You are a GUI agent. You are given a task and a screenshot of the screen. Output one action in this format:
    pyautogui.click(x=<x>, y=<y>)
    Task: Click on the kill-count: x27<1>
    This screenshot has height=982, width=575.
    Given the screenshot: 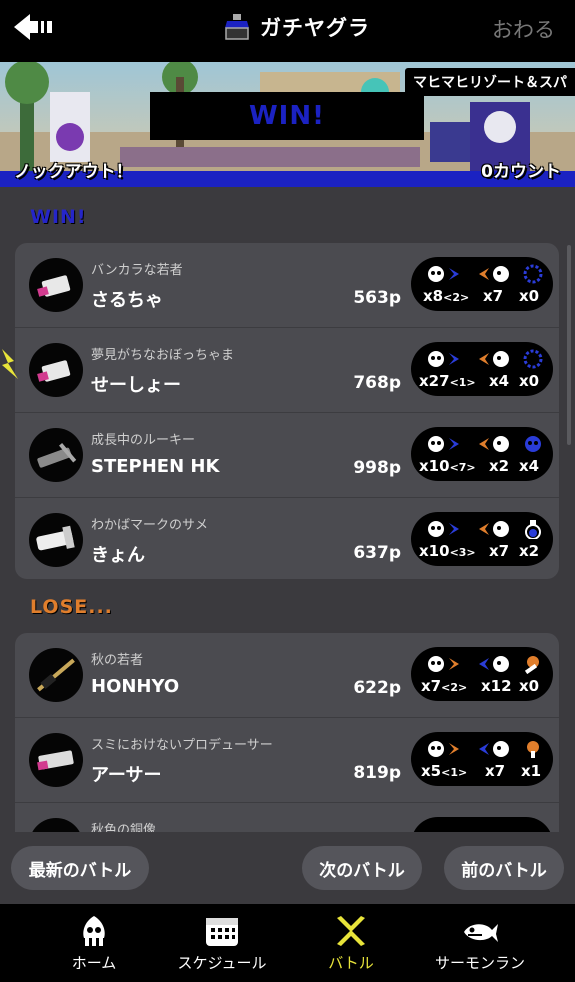 What is the action you would take?
    pyautogui.click(x=447, y=381)
    